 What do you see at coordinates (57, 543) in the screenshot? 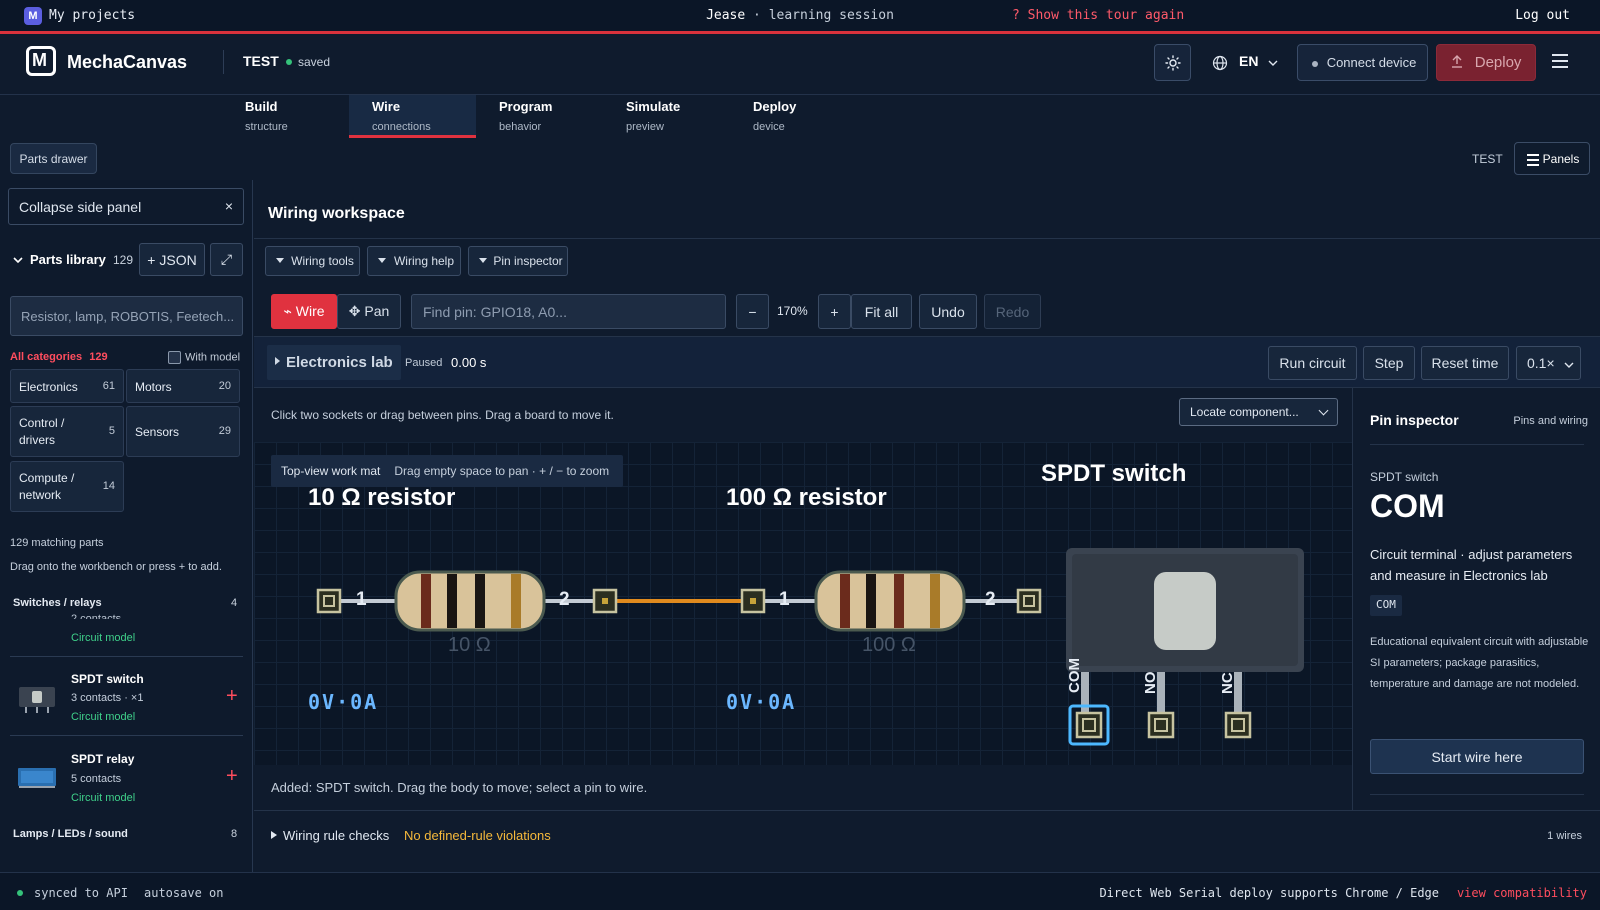
I see `matching-count: 129 matching parts` at bounding box center [57, 543].